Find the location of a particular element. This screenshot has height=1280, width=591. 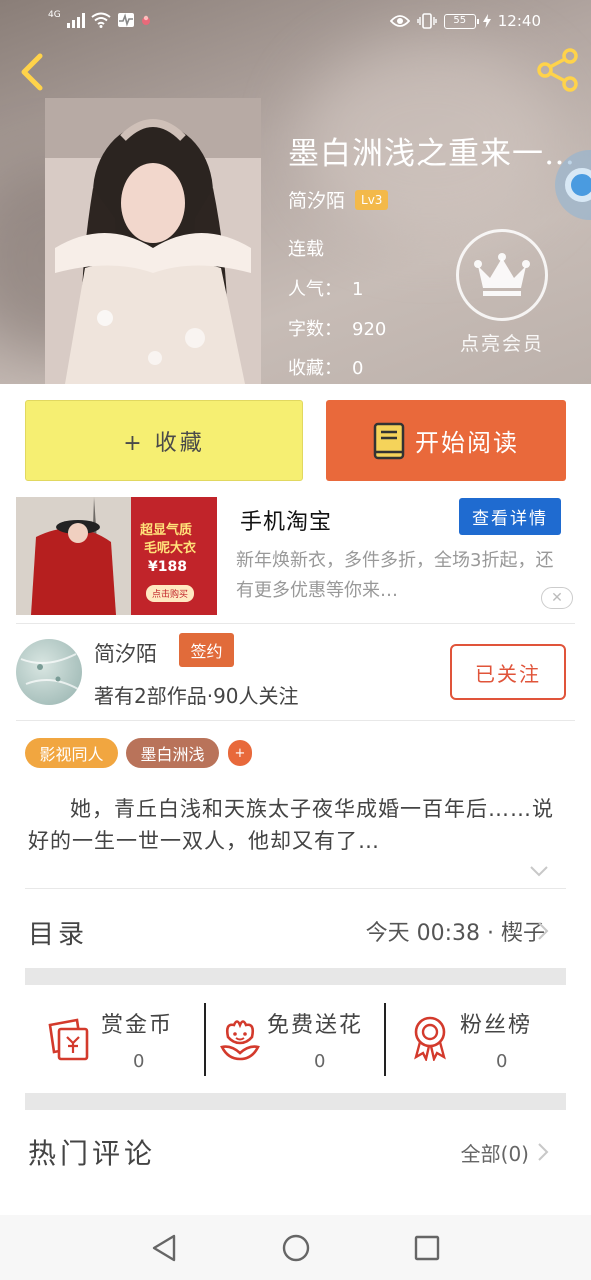

ad-image-text-2: 毛呢大衣 is located at coordinates (170, 548).